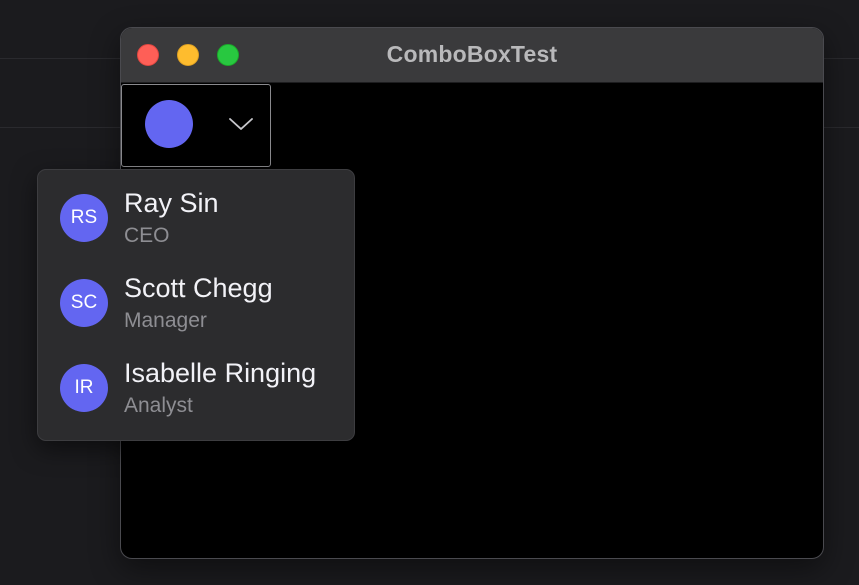 This screenshot has width=859, height=585. I want to click on title-bar: ComboBoxTest, so click(472, 55).